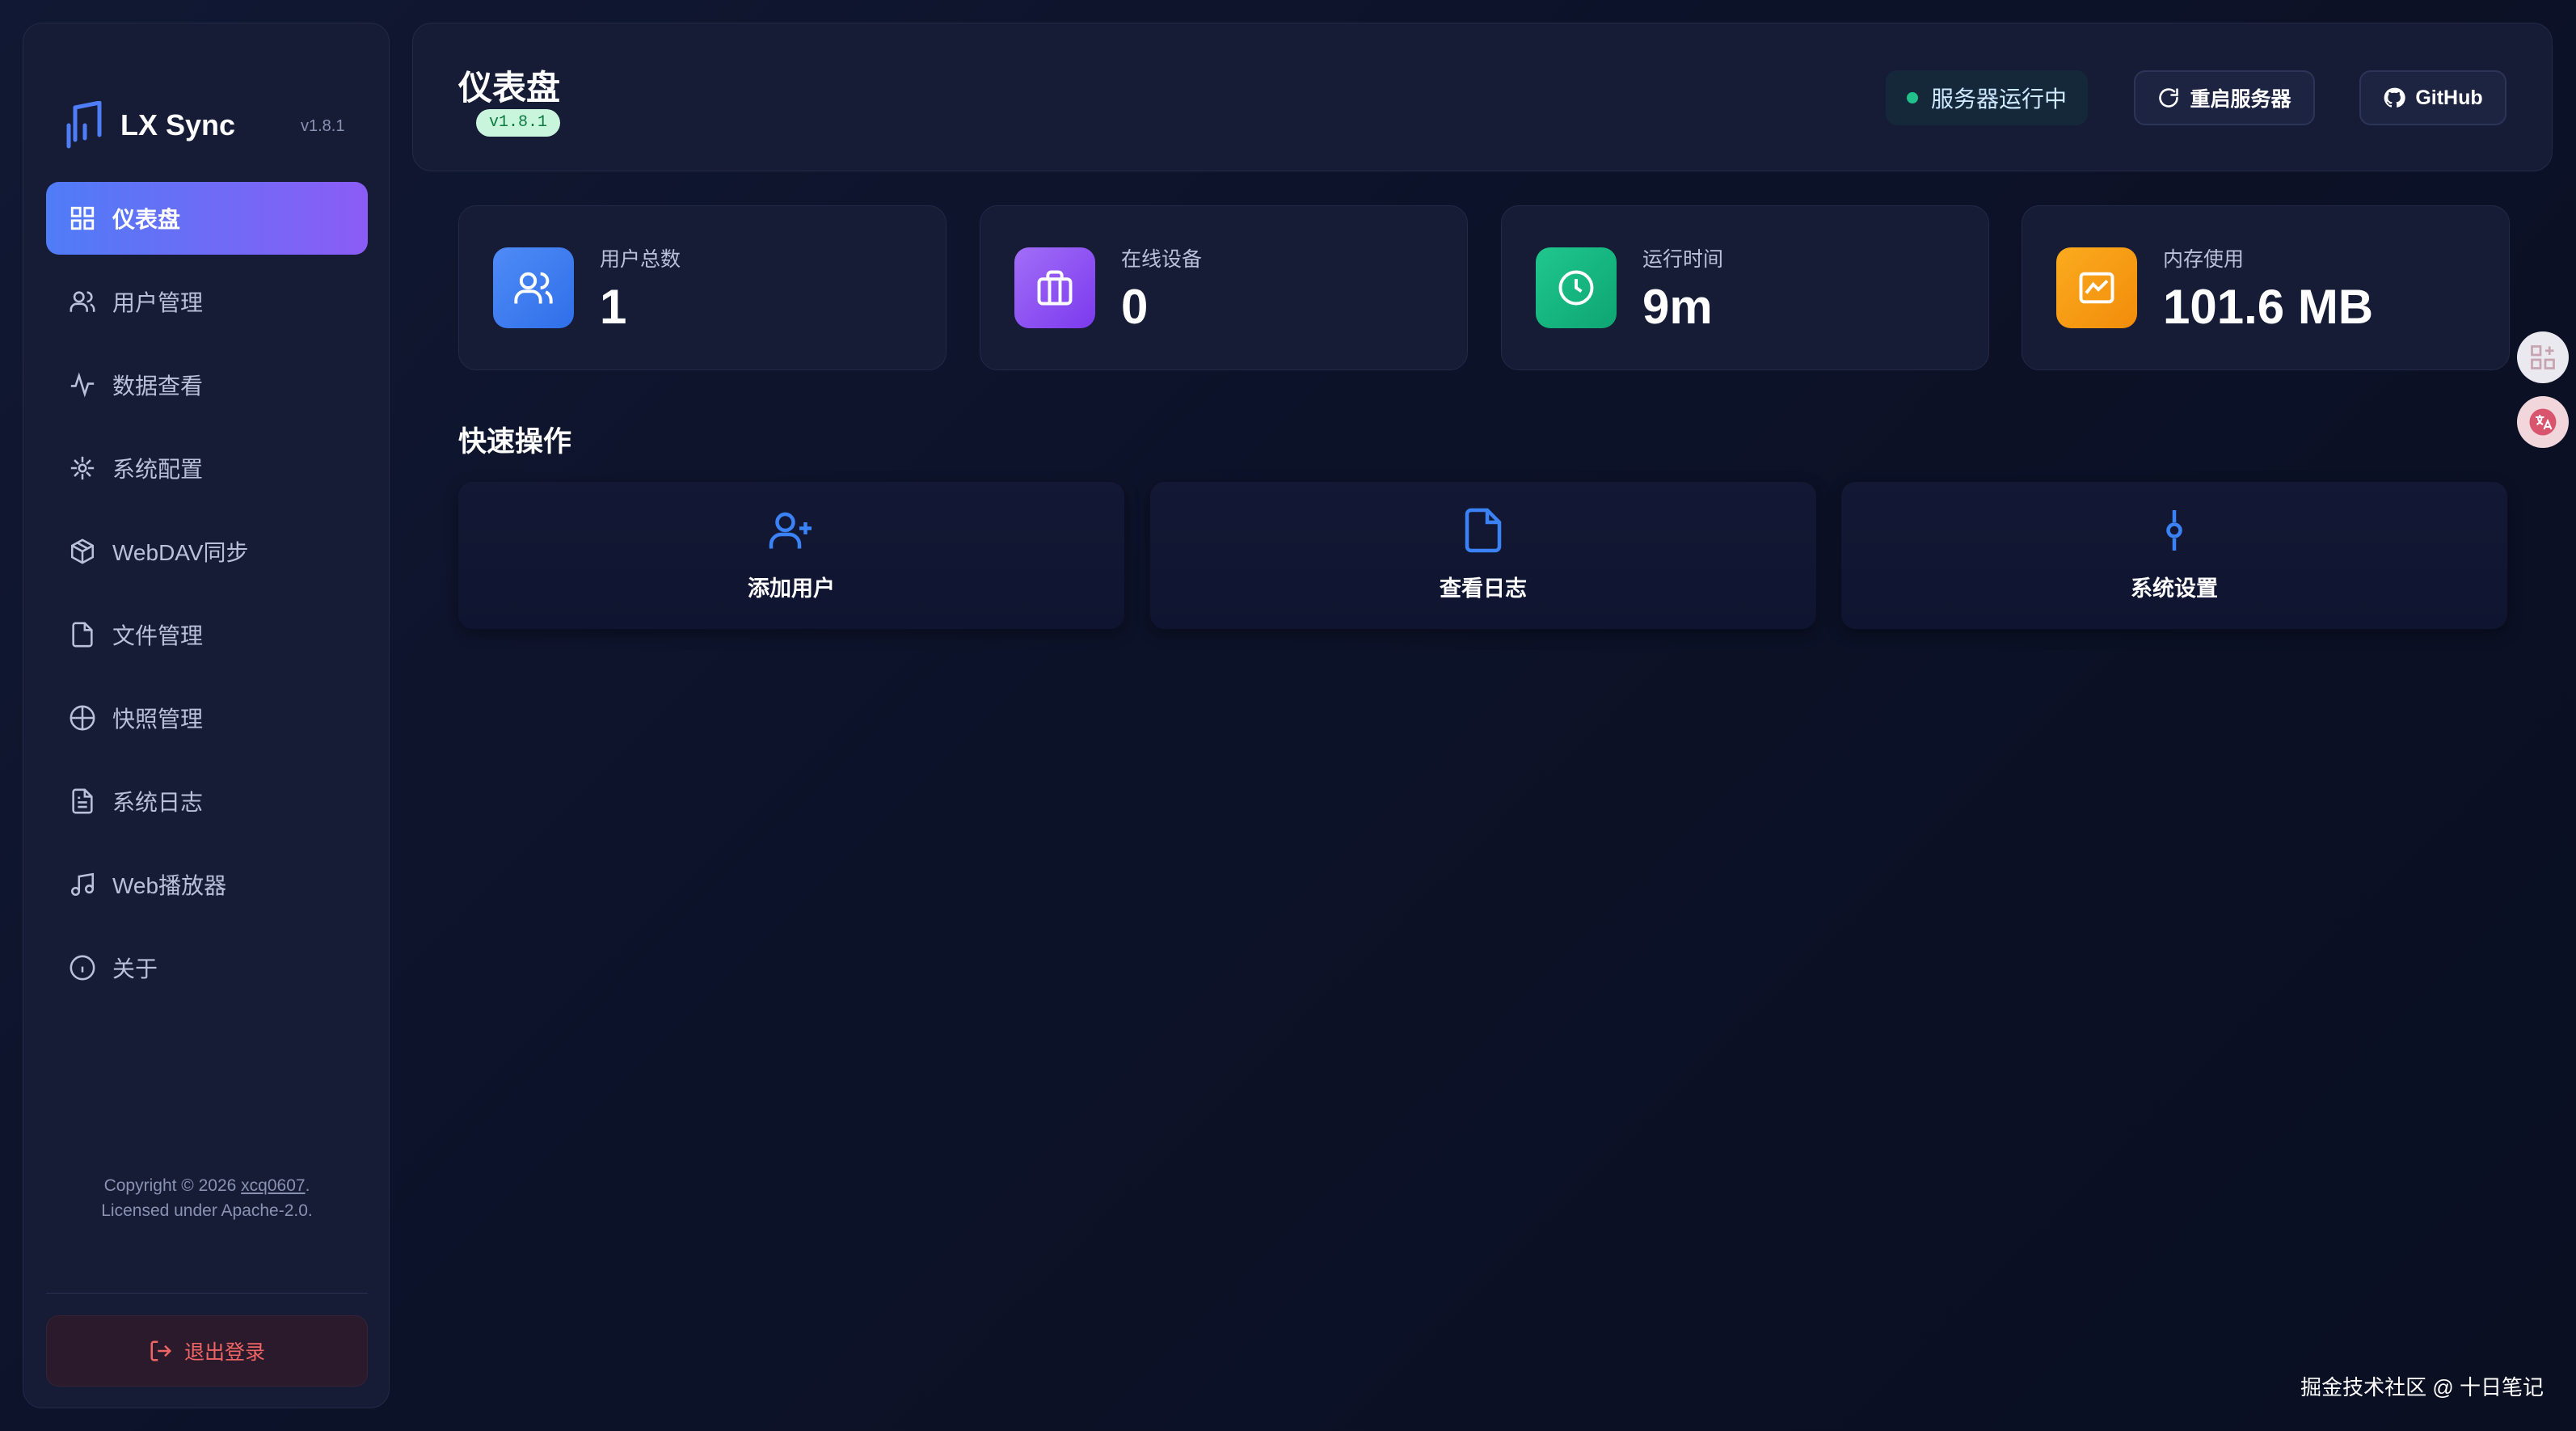  I want to click on page-header: 仪表盘 v1.8.1 服务器运行中 重启服务器 GitHub, so click(1482, 97).